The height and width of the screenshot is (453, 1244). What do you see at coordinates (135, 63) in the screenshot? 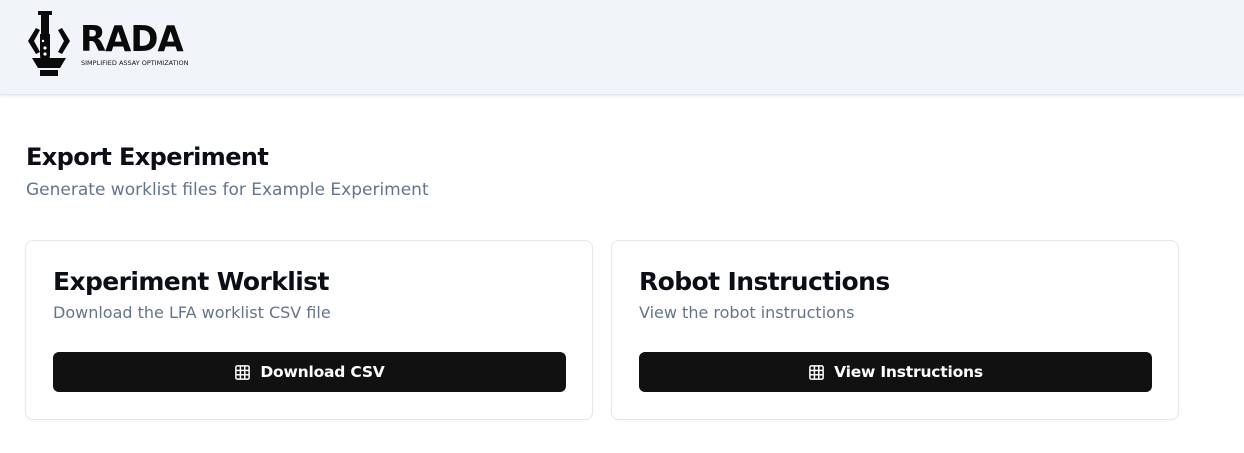
I see `logo-tagline: SIMPLIFIED ASSAY OPTIMIZATION` at bounding box center [135, 63].